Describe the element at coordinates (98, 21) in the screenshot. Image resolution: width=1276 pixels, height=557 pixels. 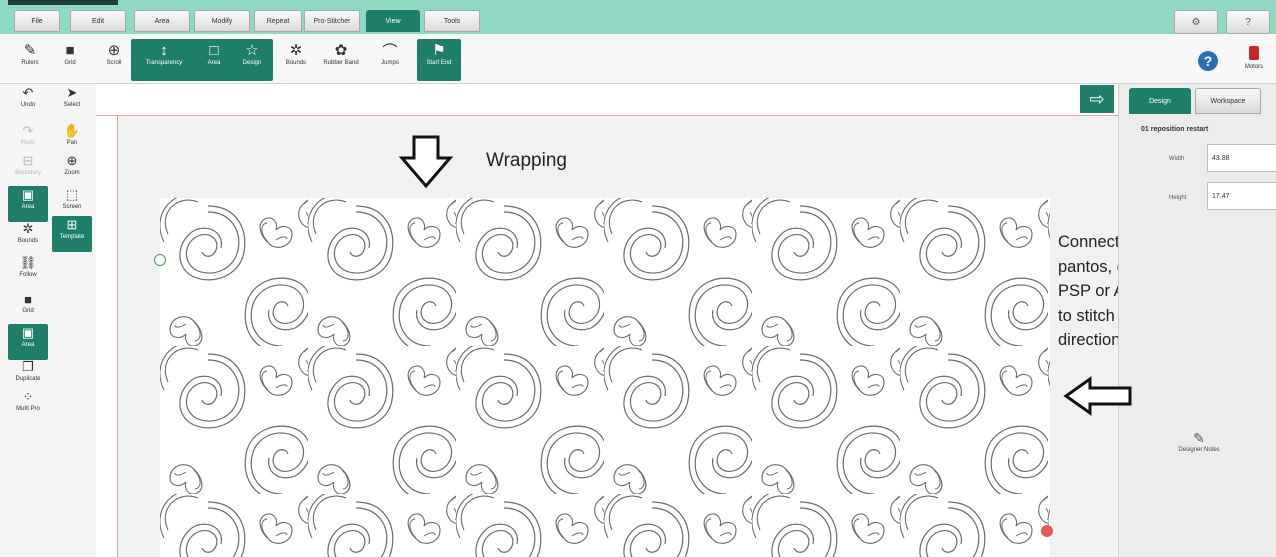
I see `tab-edit: Edit` at that location.